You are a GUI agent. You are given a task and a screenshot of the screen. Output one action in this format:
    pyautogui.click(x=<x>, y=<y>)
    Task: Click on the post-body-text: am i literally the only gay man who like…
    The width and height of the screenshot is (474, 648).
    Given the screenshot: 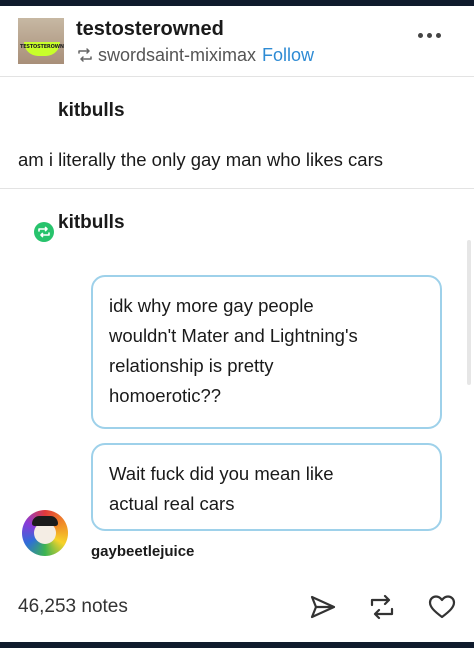 What is the action you would take?
    pyautogui.click(x=201, y=159)
    